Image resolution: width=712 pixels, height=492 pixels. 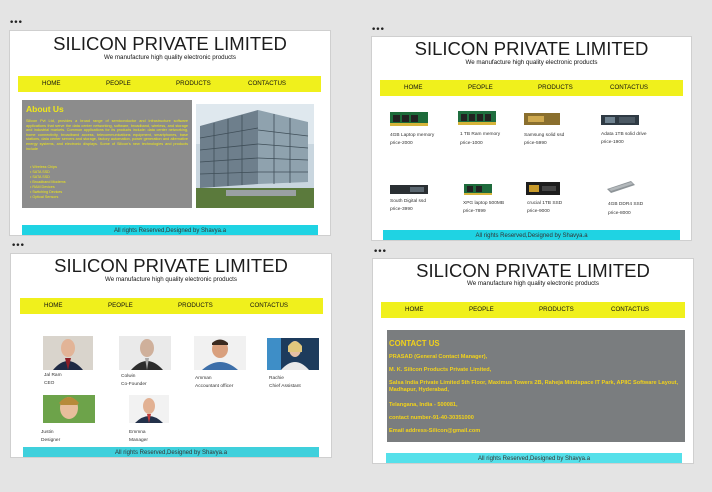 I want to click on product-name: XPG laptop 500MB, so click(x=484, y=203).